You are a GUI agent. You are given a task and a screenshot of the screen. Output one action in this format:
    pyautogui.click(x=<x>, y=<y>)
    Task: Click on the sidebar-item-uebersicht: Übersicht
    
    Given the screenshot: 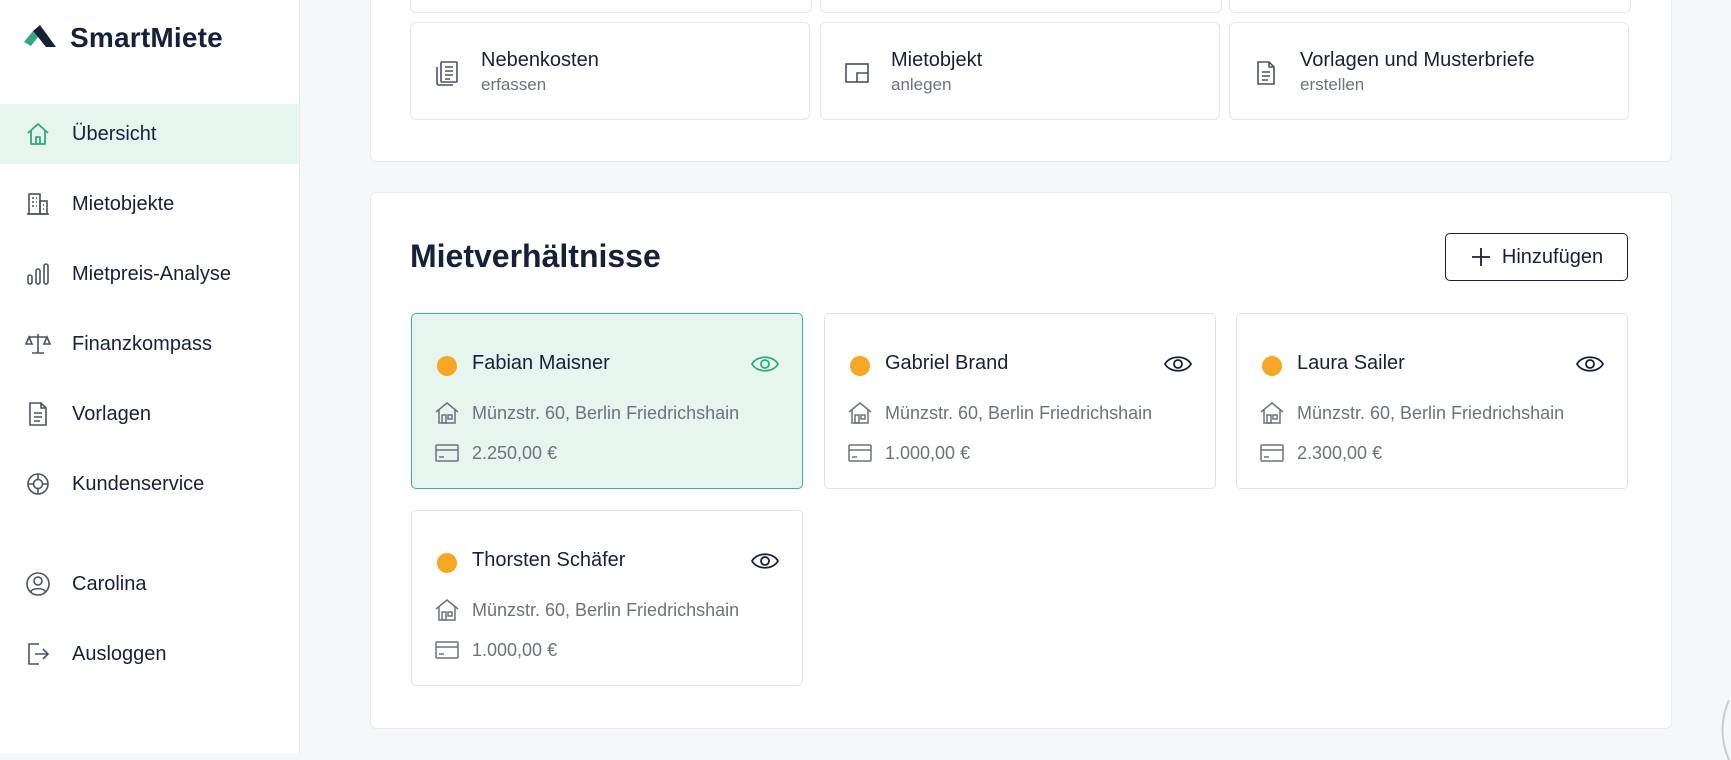 What is the action you would take?
    pyautogui.click(x=149, y=134)
    